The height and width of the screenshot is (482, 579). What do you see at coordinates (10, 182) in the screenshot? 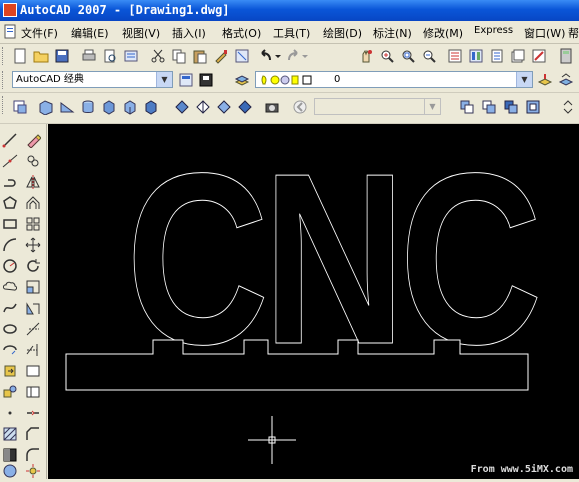
I see `polyline-icon` at bounding box center [10, 182].